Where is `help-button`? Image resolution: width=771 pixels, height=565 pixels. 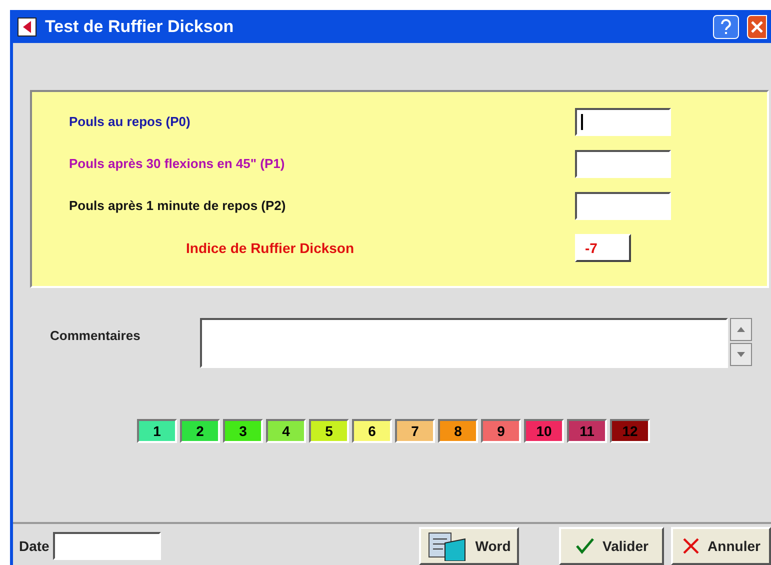
help-button is located at coordinates (726, 26).